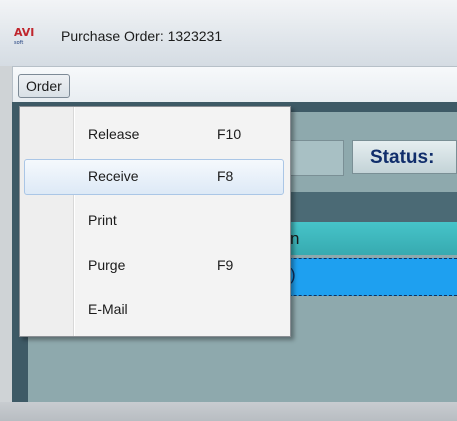 The width and height of the screenshot is (457, 421). Describe the element at coordinates (234, 84) in the screenshot. I see `menu-bar: Order` at that location.